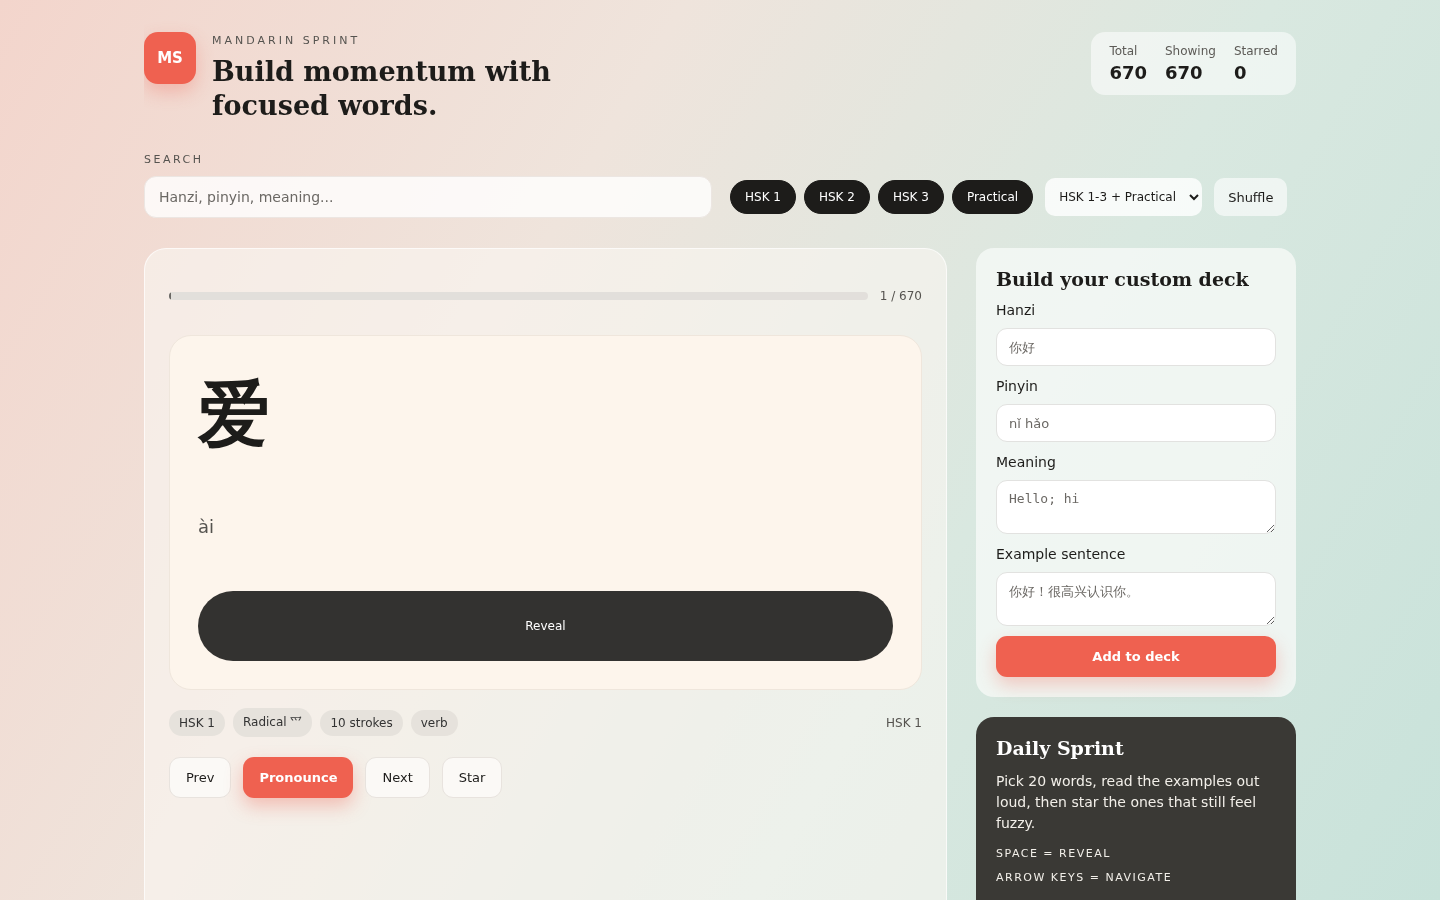 The image size is (1440, 900). I want to click on page-title: Build momentum with focused words., so click(382, 89).